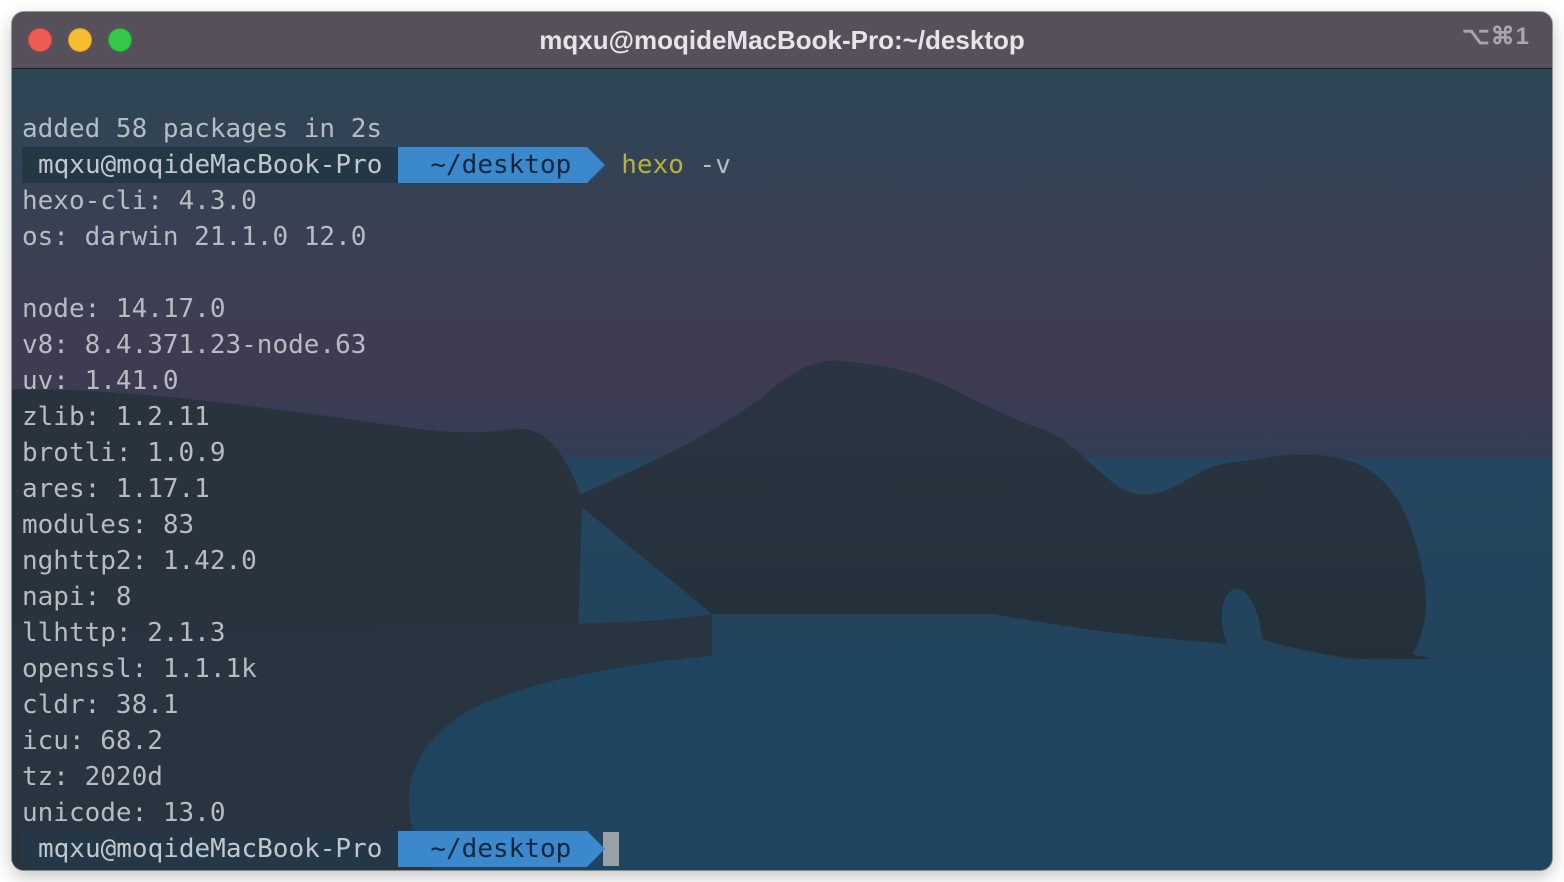 The height and width of the screenshot is (882, 1564). I want to click on prompt-line-current: mqxu@moqideMacBook-Pro ~/desktop, so click(321, 849).